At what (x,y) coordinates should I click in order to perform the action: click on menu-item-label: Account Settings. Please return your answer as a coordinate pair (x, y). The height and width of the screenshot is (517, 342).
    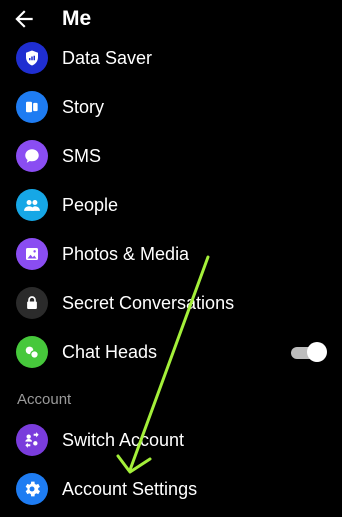
    Looking at the image, I should click on (130, 489).